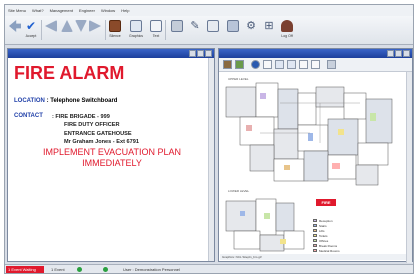 Image resolution: width=418 pixels, height=278 pixels. I want to click on back-arrow-icon, so click(15, 26).